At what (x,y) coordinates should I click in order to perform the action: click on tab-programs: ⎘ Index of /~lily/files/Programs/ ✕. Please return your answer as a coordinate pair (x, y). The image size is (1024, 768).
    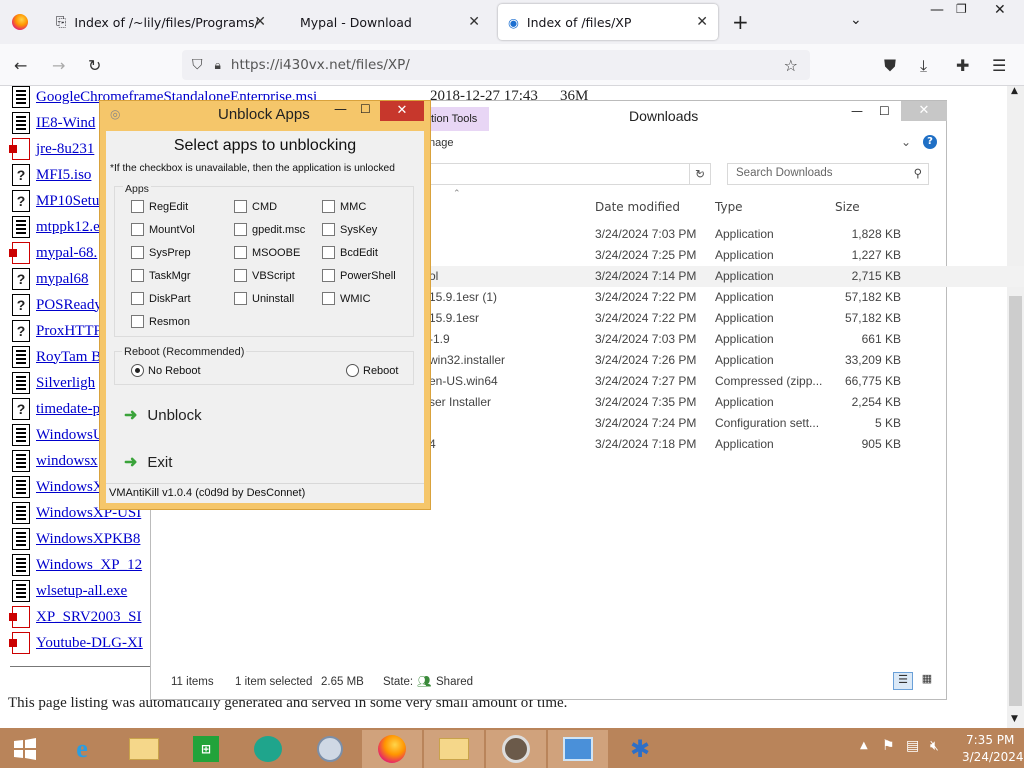
    Looking at the image, I should click on (161, 22).